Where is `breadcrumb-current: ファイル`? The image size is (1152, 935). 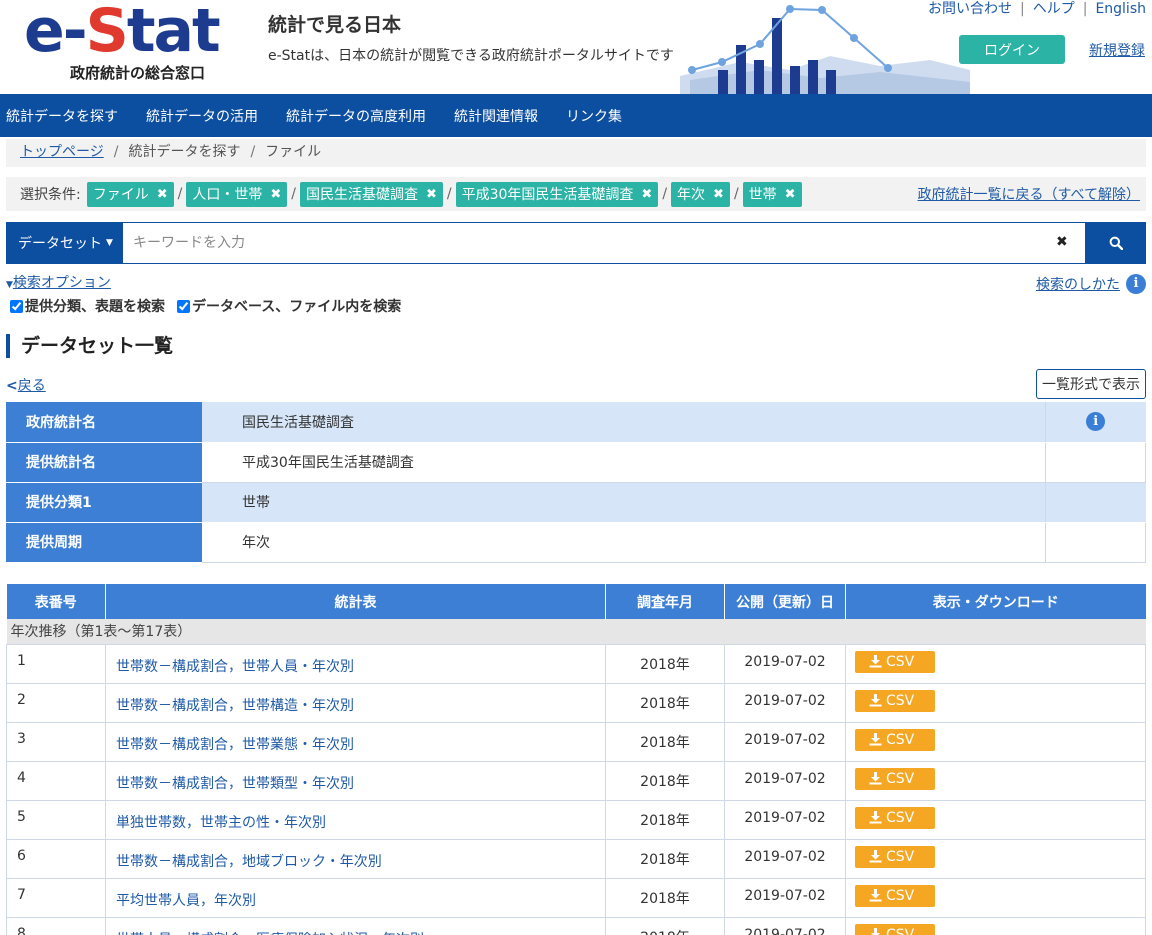 breadcrumb-current: ファイル is located at coordinates (293, 152).